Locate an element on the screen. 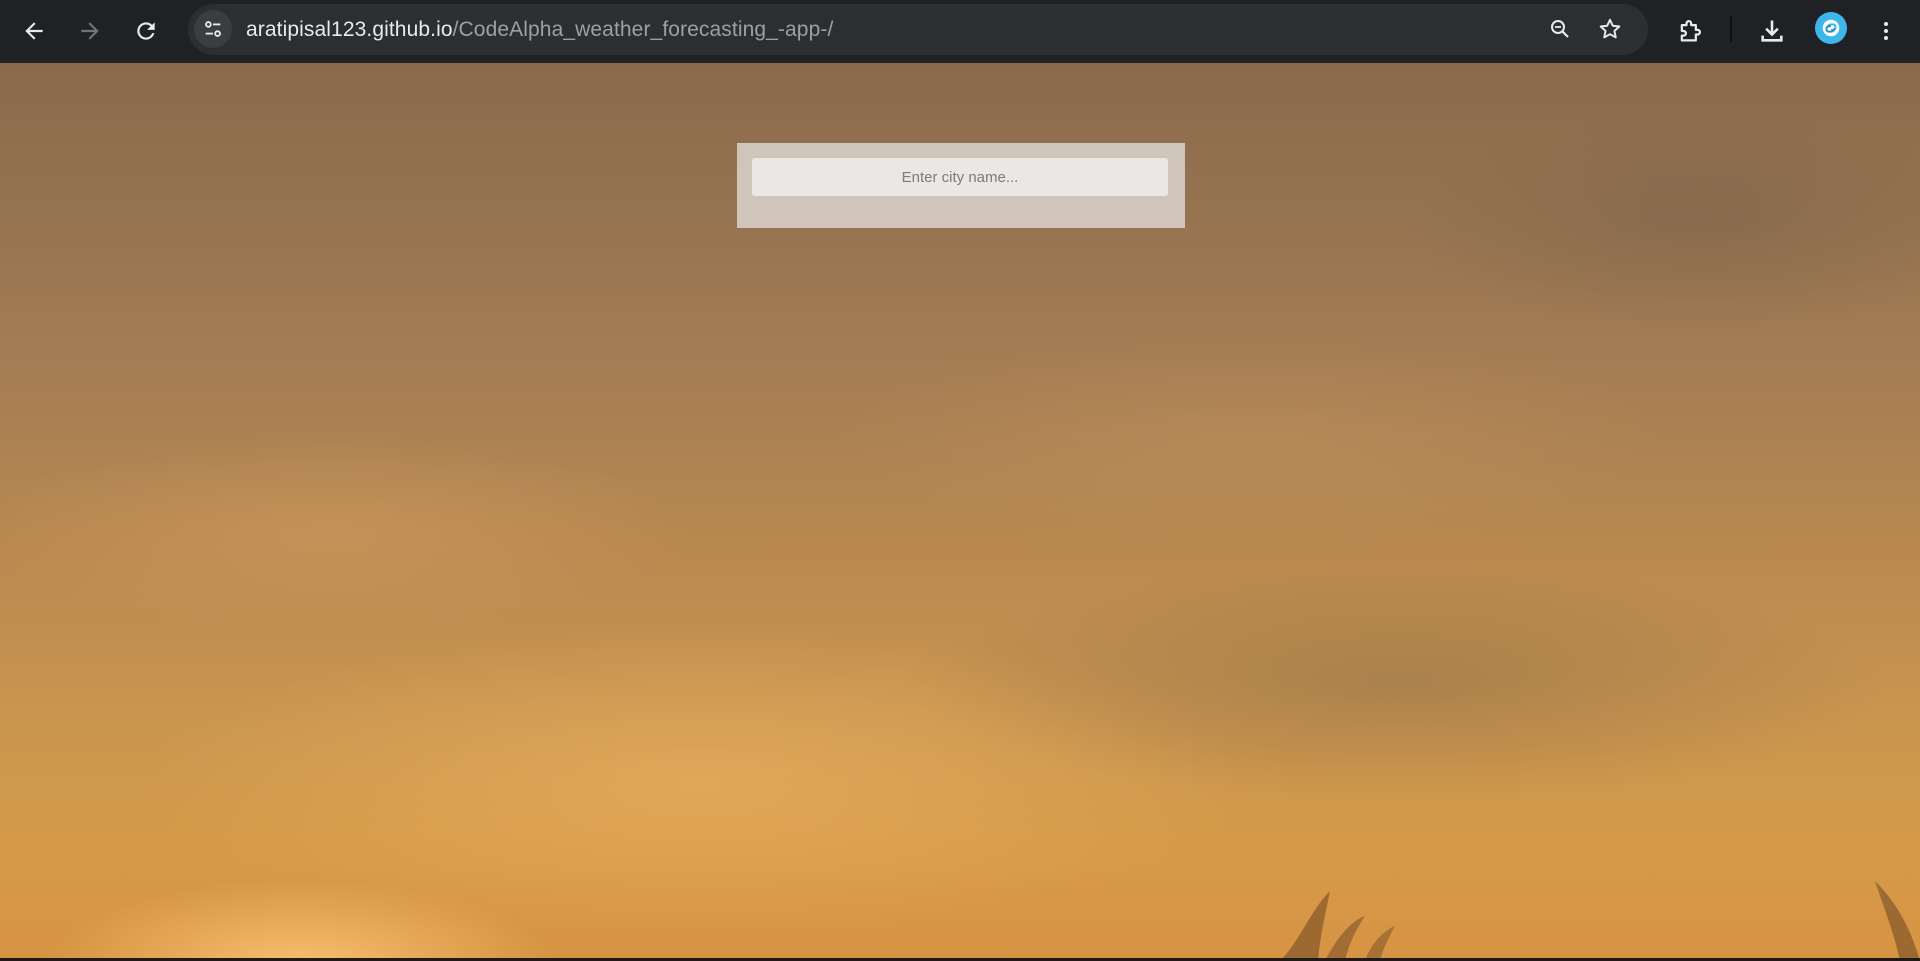 The width and height of the screenshot is (1920, 961). avatar-icon is located at coordinates (1831, 28).